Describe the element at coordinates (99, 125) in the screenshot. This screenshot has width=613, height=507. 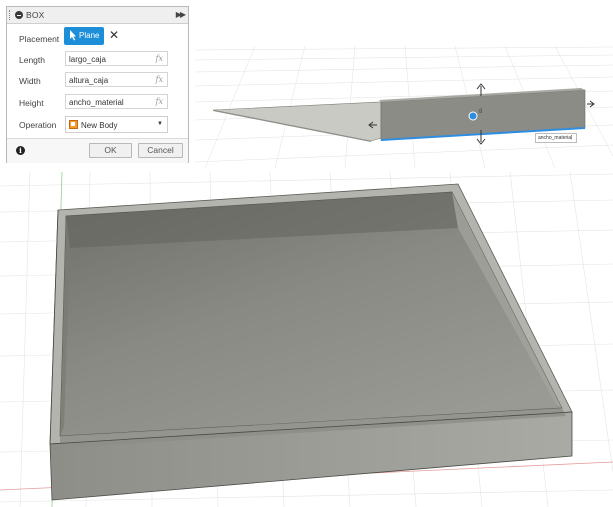
I see `operation-value: New Body` at that location.